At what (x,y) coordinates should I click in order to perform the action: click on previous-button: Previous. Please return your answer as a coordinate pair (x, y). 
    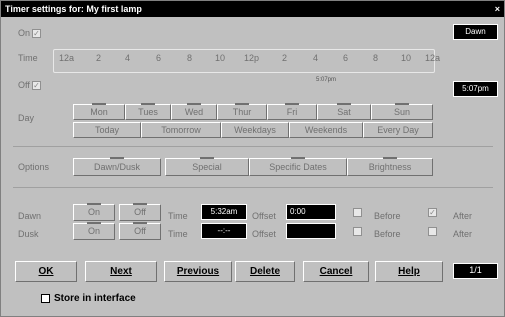
    Looking at the image, I should click on (198, 271).